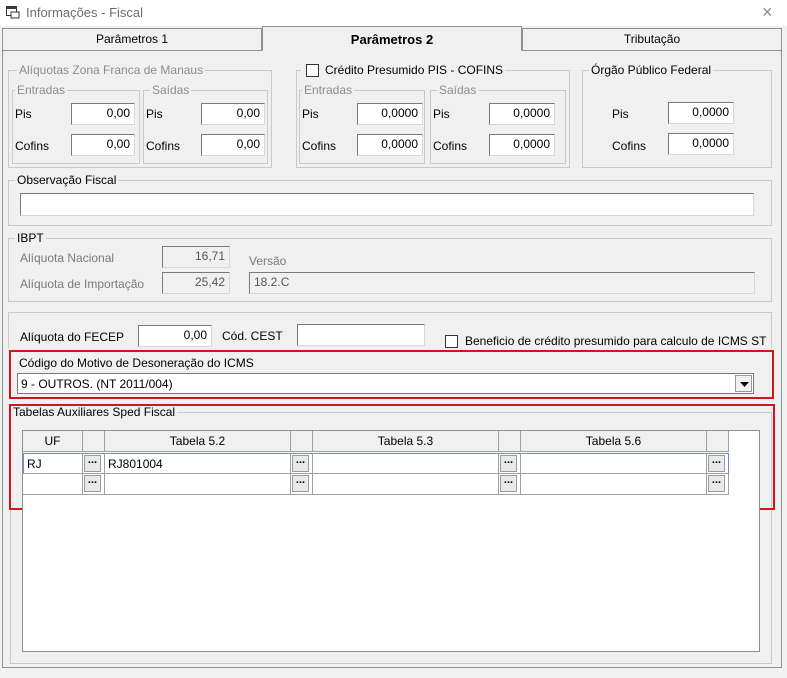  I want to click on fecep-input: 0,00, so click(175, 336).